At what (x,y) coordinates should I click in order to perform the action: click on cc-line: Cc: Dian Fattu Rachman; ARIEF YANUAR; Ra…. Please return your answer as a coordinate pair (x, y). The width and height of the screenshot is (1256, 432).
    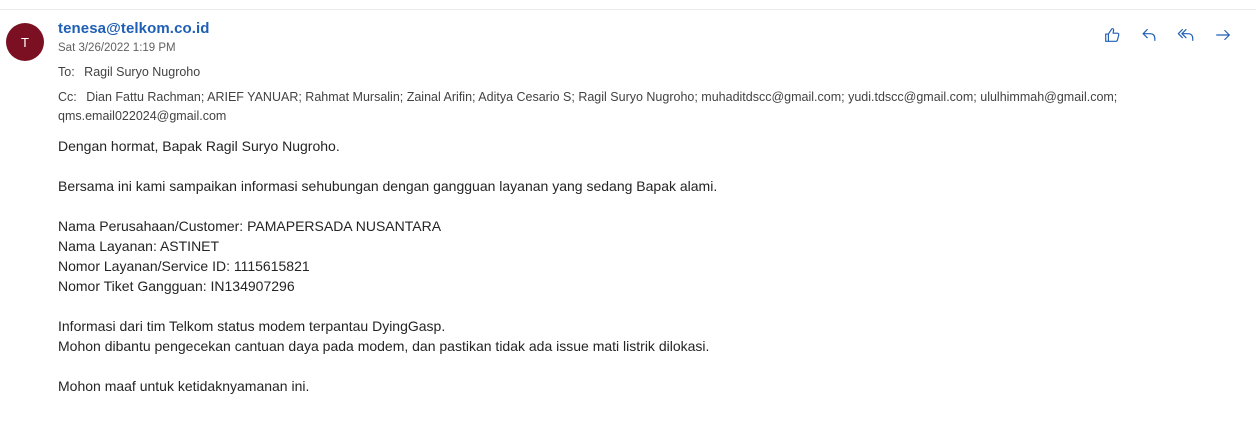
    Looking at the image, I should click on (648, 107).